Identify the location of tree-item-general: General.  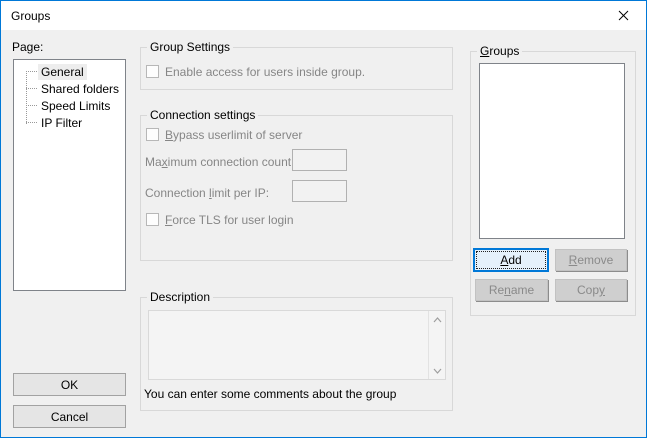
(69, 71).